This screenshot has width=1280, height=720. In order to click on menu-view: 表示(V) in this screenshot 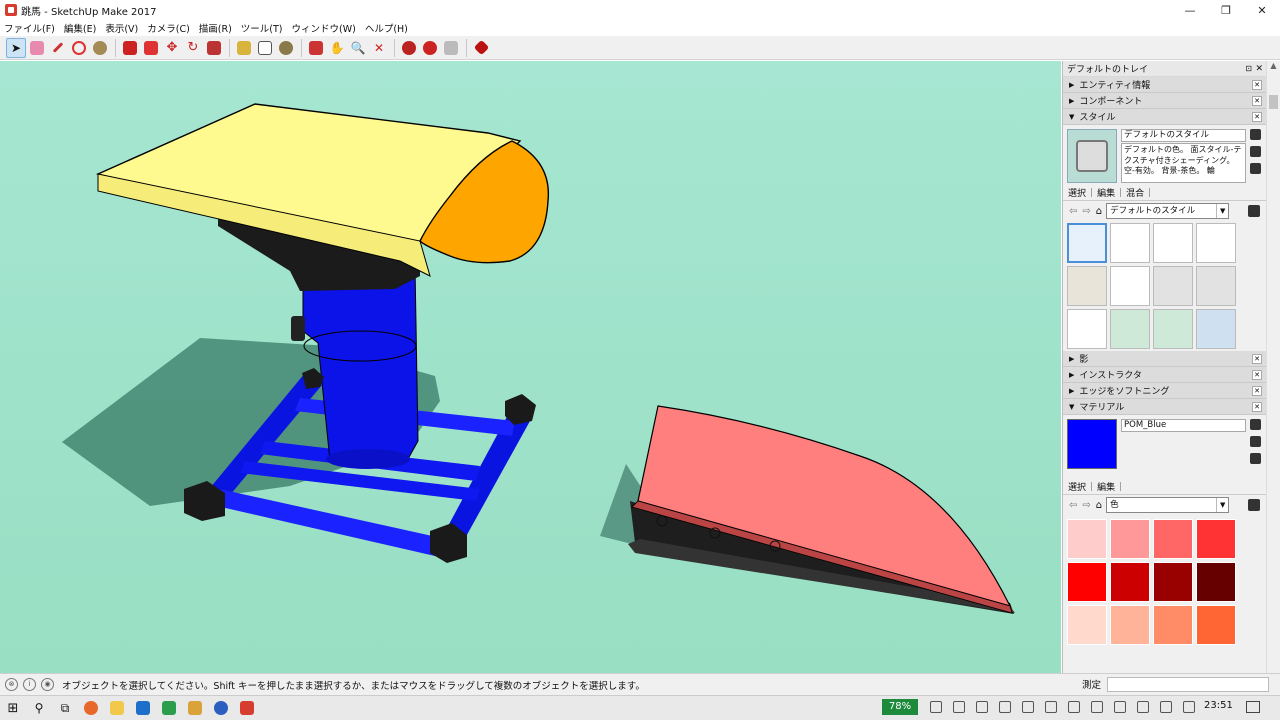, I will do `click(121, 28)`.